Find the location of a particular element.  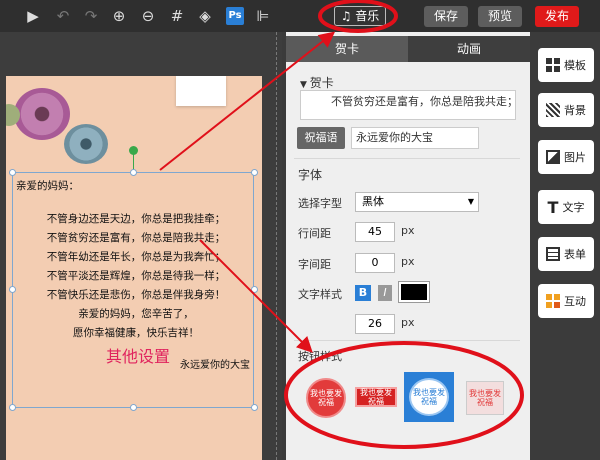

blessing-label: 祝福语 is located at coordinates (321, 138).